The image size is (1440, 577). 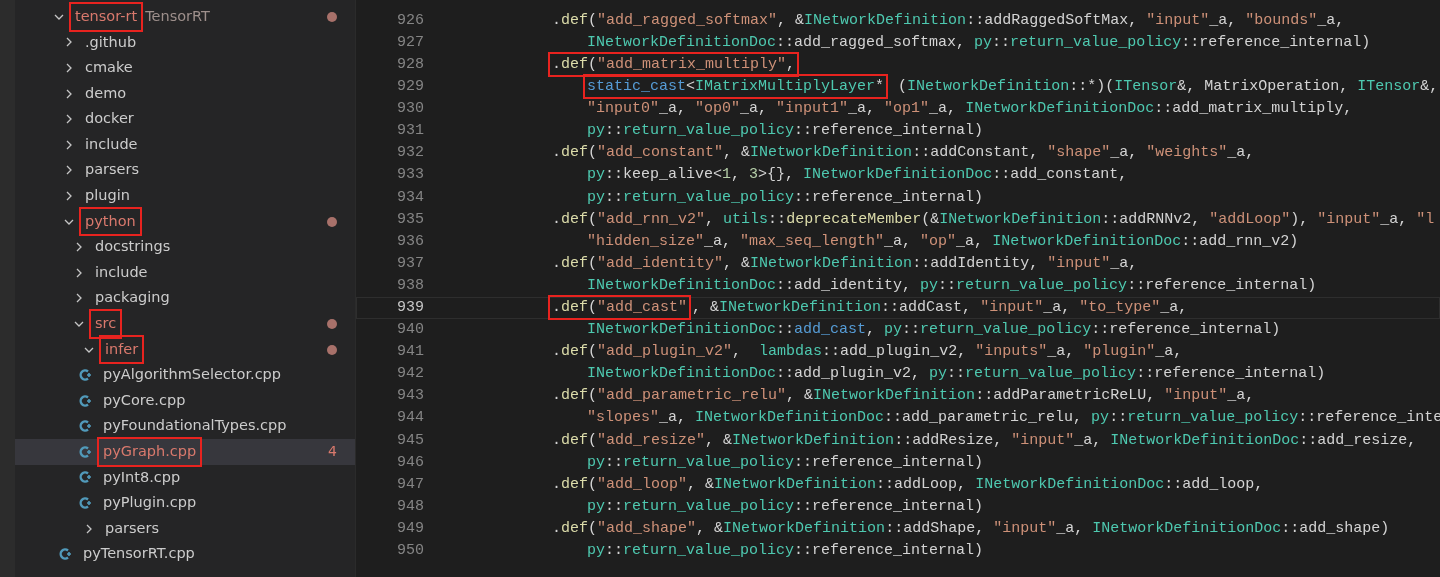 What do you see at coordinates (185, 452) in the screenshot?
I see `file-item: pyGraph.cpp 4` at bounding box center [185, 452].